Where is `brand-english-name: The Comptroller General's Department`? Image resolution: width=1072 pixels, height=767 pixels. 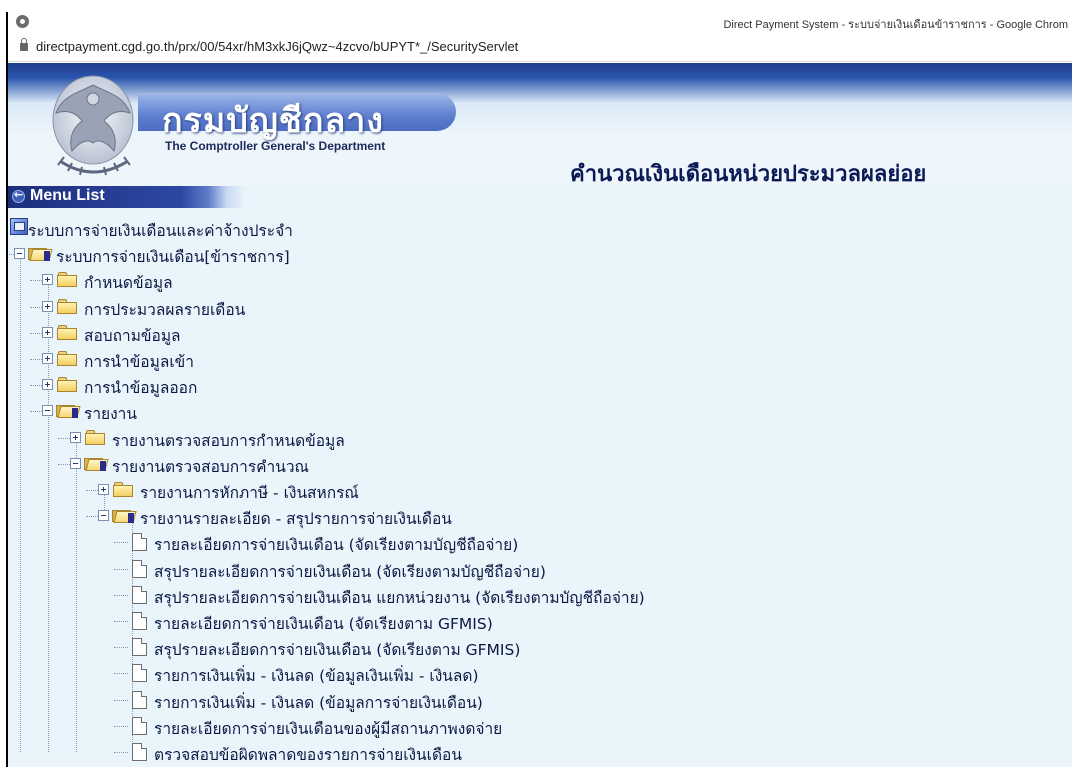 brand-english-name: The Comptroller General's Department is located at coordinates (275, 146).